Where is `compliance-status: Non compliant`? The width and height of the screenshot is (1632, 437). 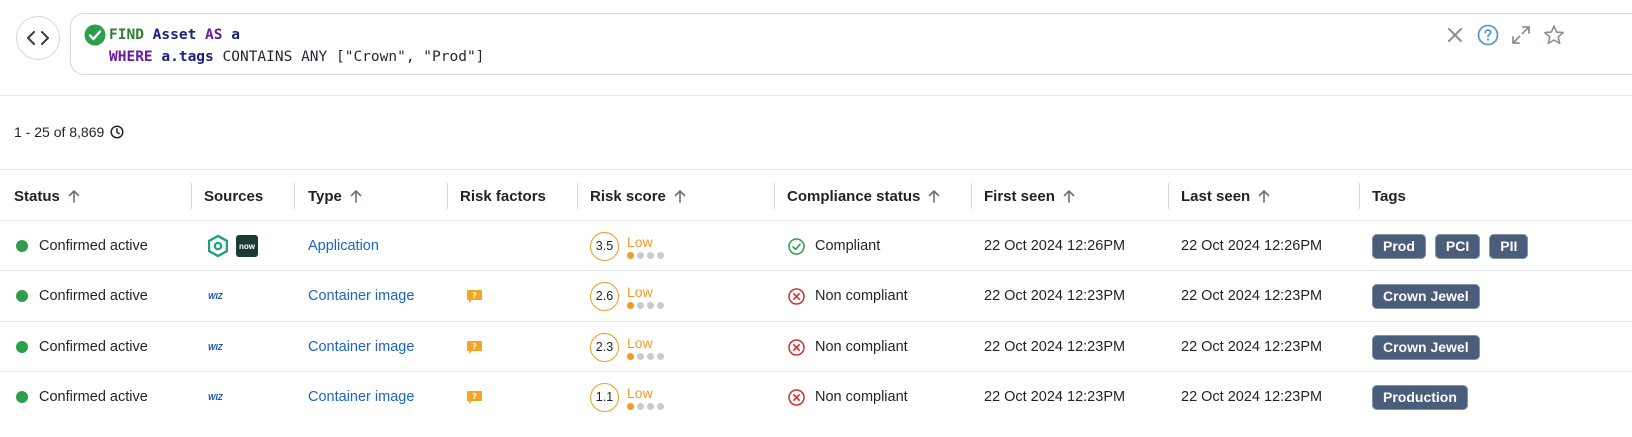 compliance-status: Non compliant is located at coordinates (848, 397).